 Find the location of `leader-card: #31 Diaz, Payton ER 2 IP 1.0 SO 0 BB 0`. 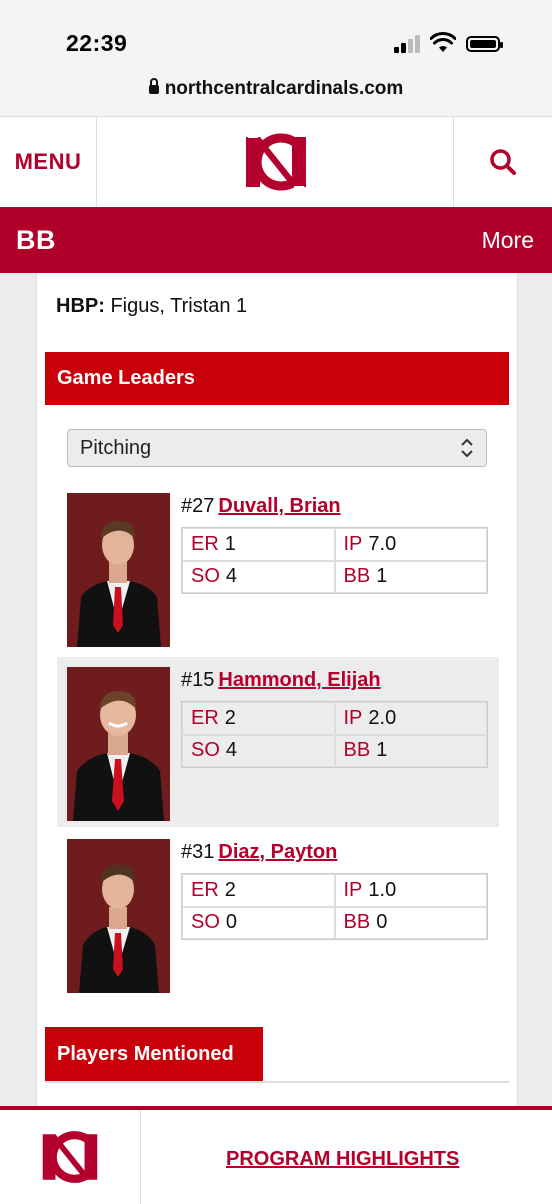

leader-card: #31 Diaz, Payton ER 2 IP 1.0 SO 0 BB 0 is located at coordinates (278, 914).